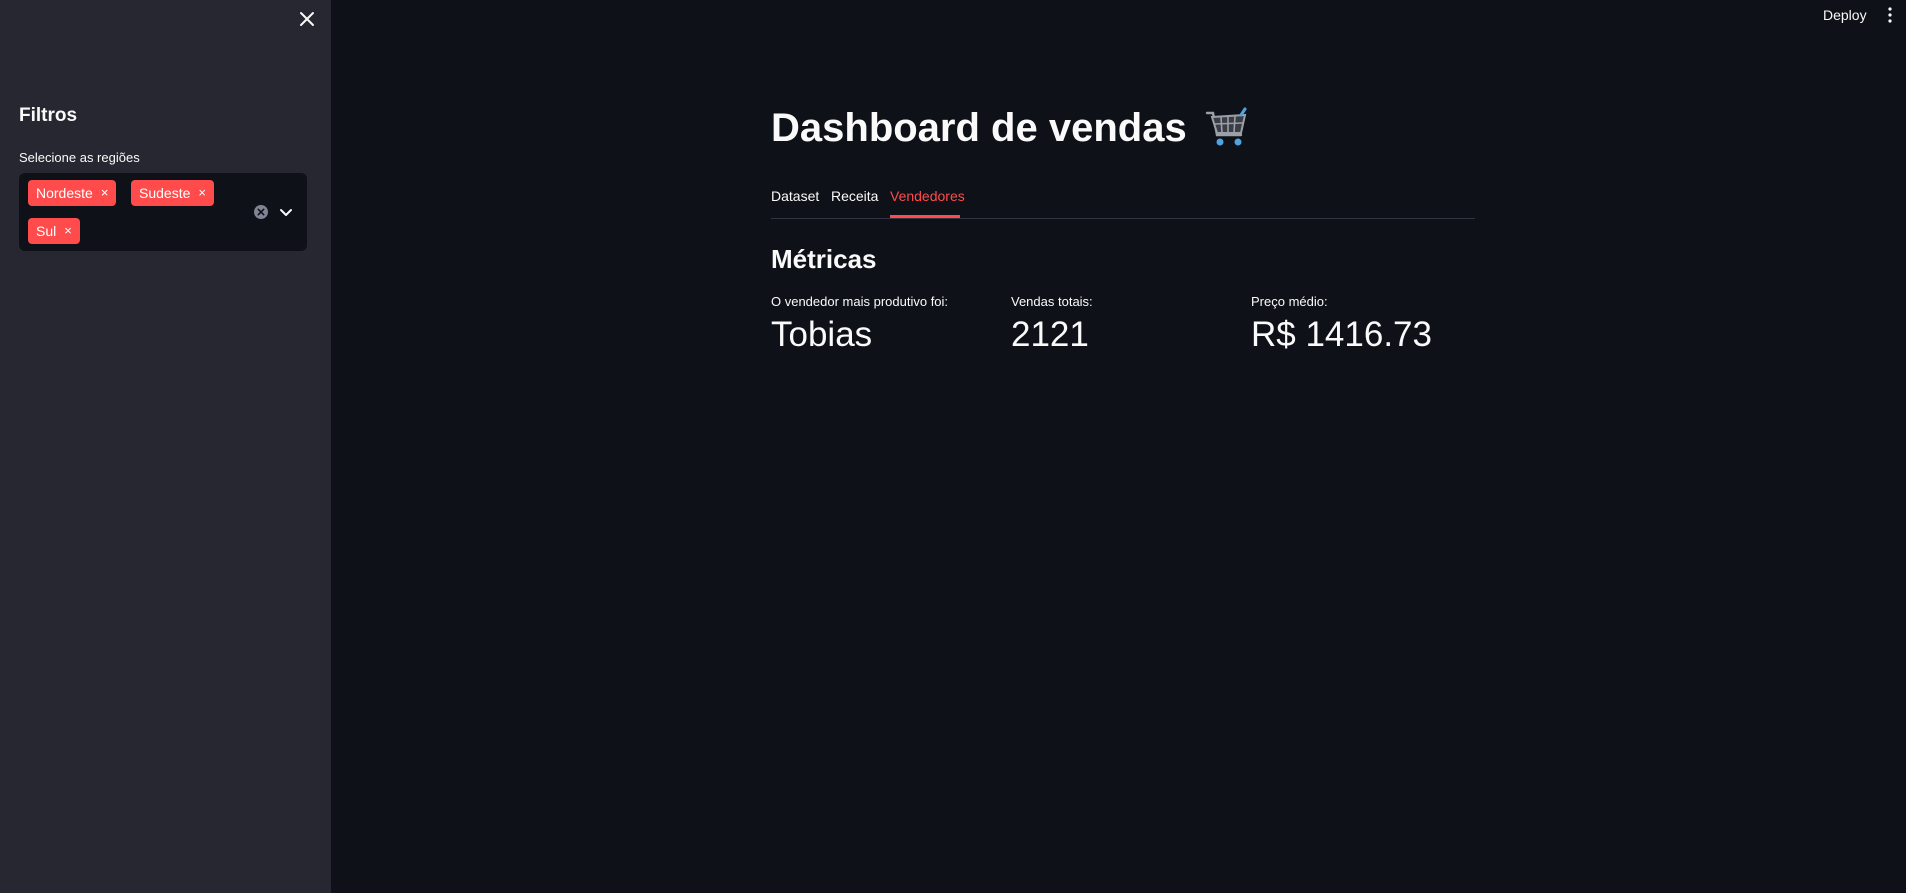 This screenshot has width=1906, height=893. Describe the element at coordinates (165, 193) in the screenshot. I see `region-chip-label: Sudeste` at that location.